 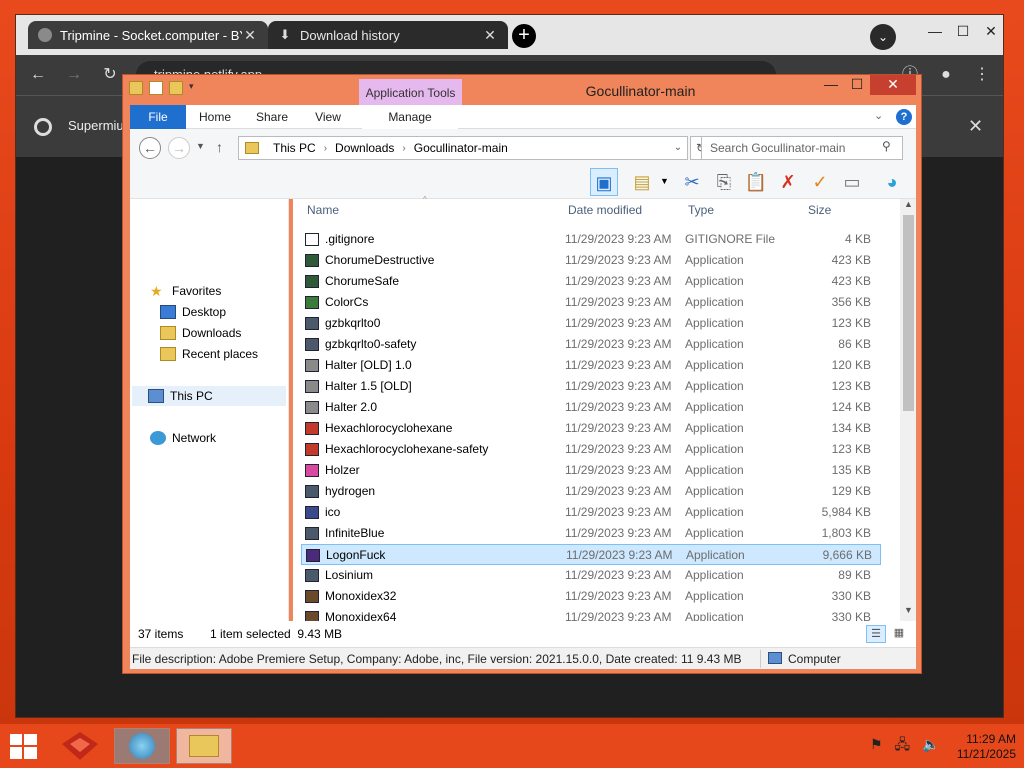 I want to click on forward-button: →, so click(x=179, y=148).